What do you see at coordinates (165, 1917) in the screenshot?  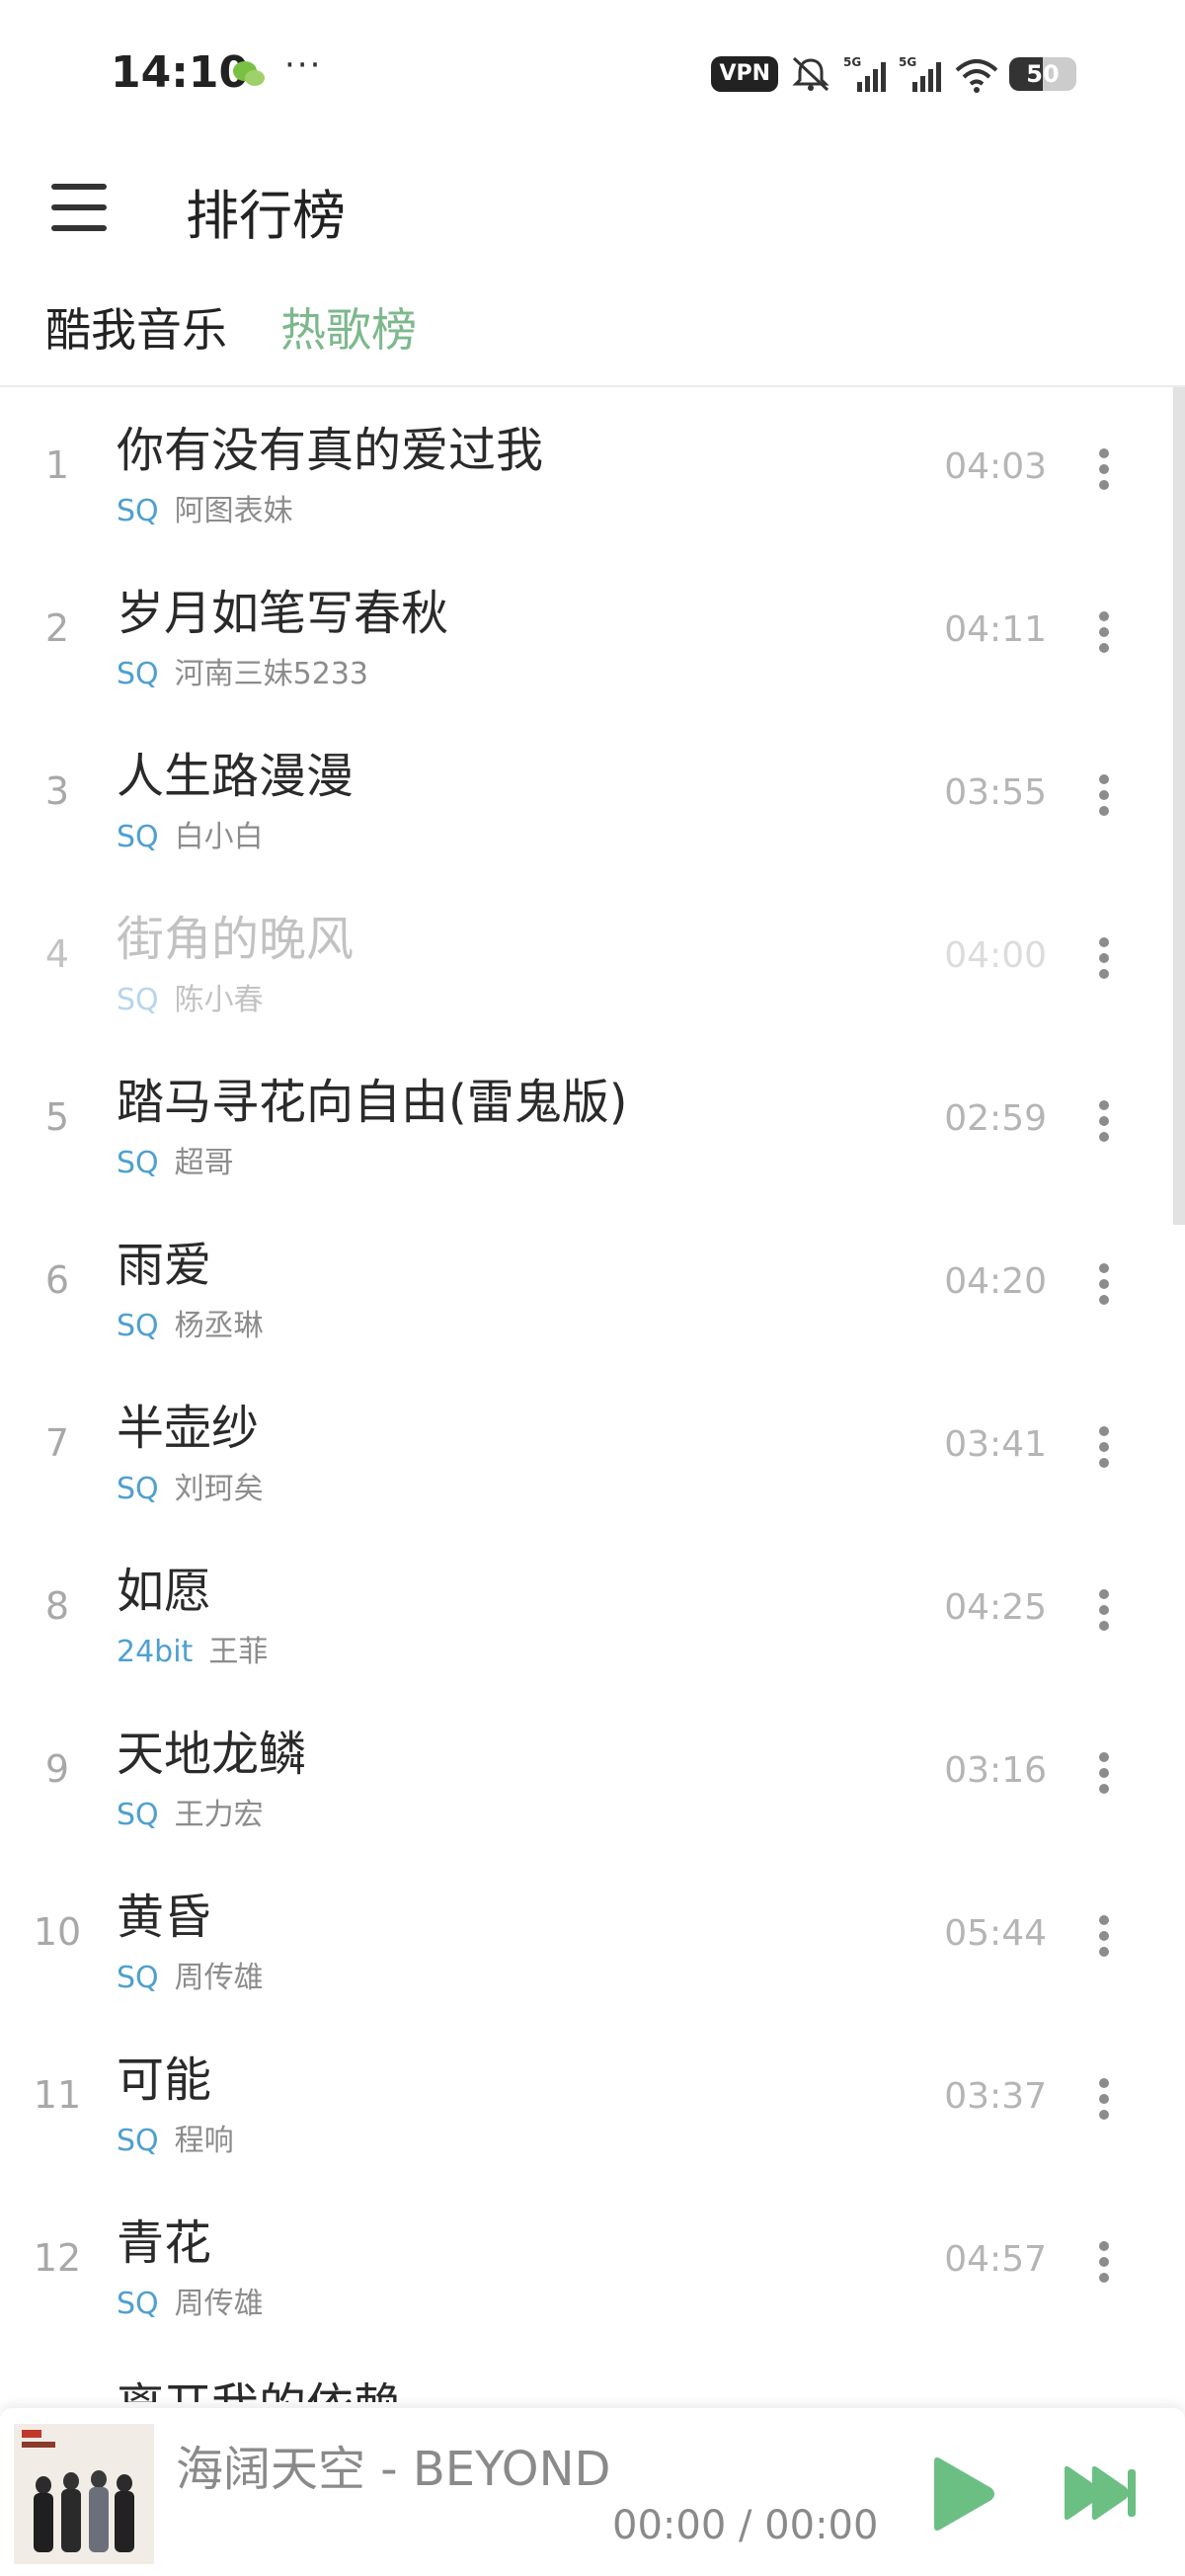 I see `song-title: 黄昏` at bounding box center [165, 1917].